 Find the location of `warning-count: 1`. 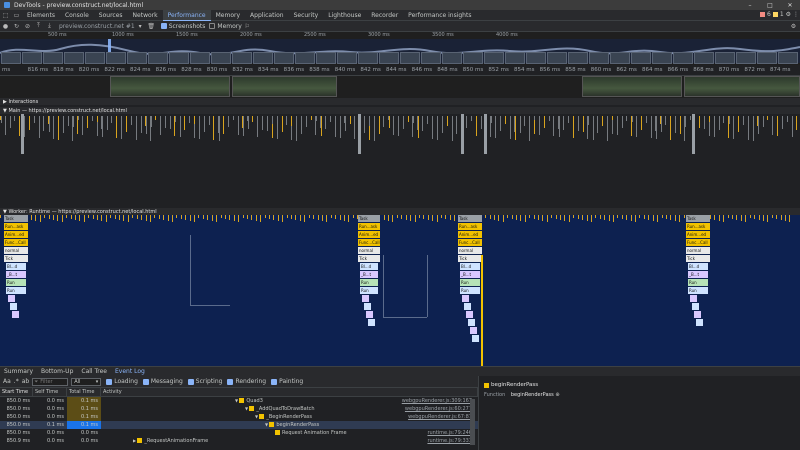

warning-count: 1 is located at coordinates (782, 14).